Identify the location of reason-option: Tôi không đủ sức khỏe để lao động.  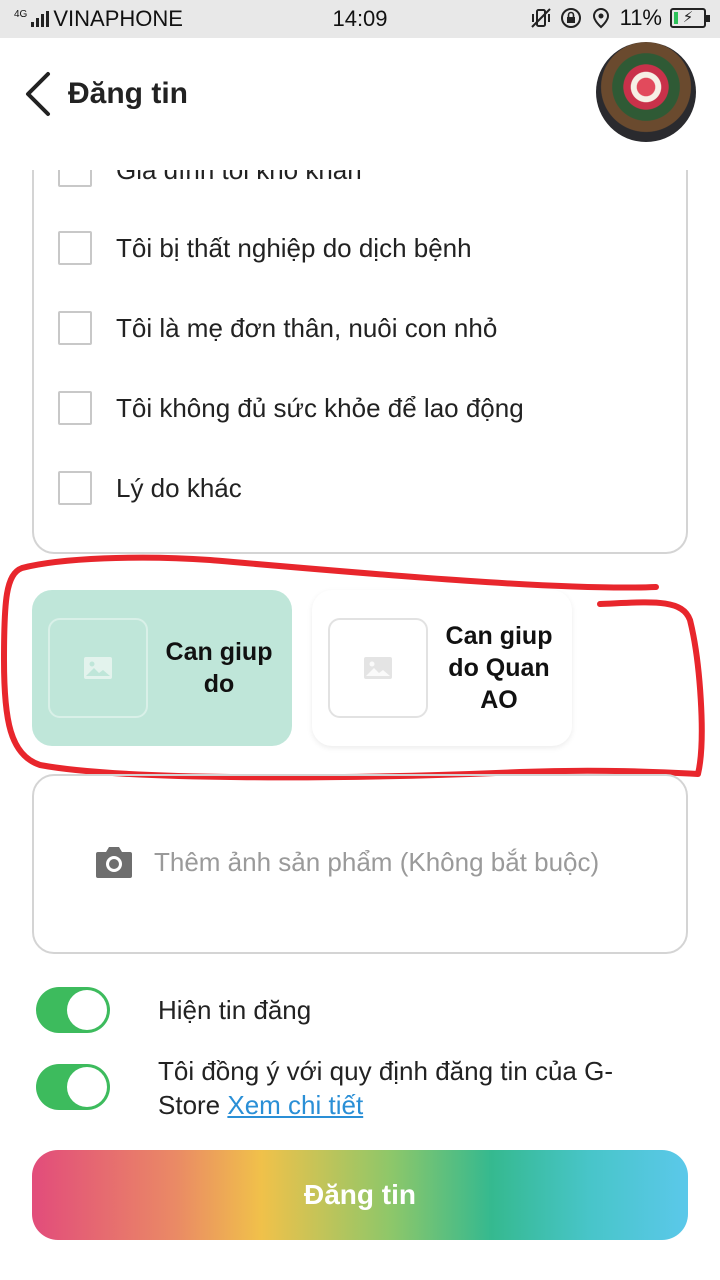
(291, 408).